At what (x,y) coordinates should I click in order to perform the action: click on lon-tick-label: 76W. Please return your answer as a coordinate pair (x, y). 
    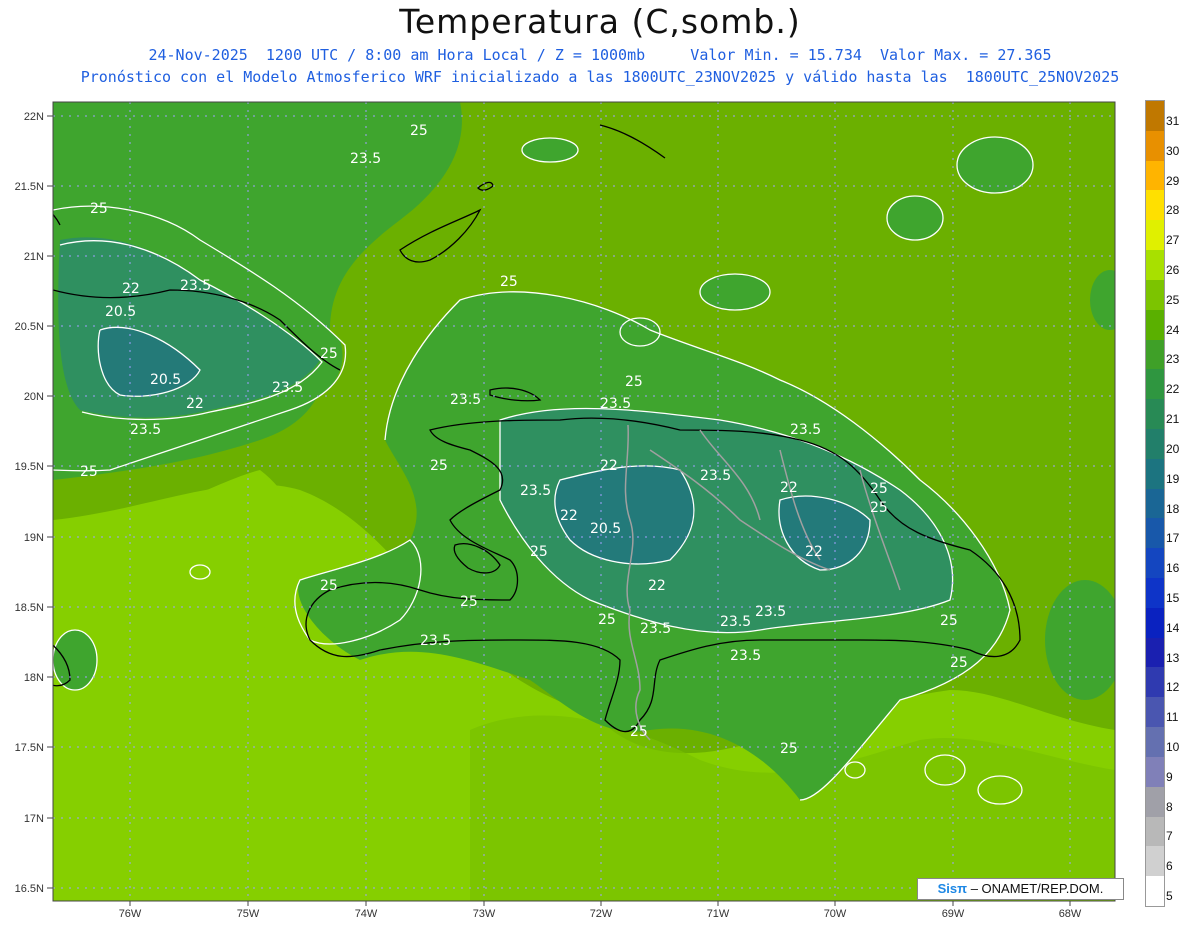
    Looking at the image, I should click on (130, 914).